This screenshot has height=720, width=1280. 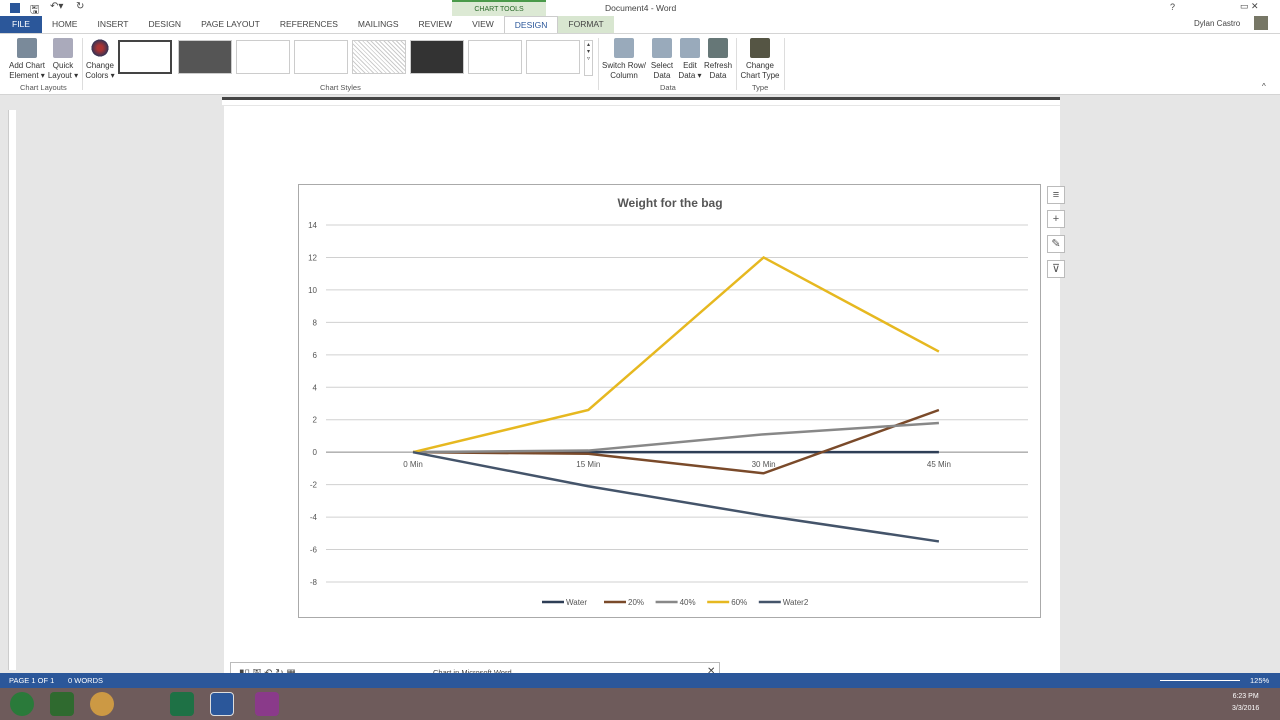 What do you see at coordinates (576, 602) in the screenshot?
I see `legend-label: Water` at bounding box center [576, 602].